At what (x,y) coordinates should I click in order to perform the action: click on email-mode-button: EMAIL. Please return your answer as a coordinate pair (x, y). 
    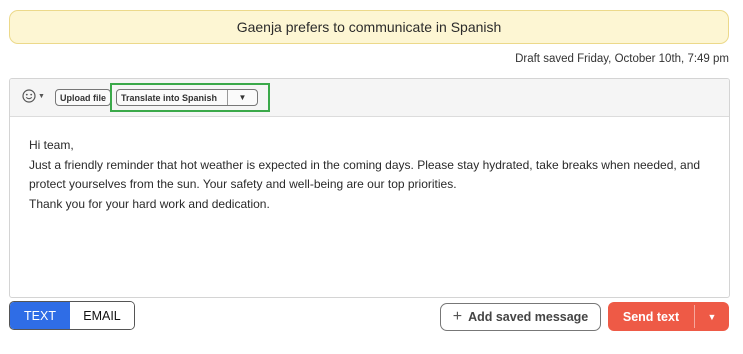
    Looking at the image, I should click on (102, 315).